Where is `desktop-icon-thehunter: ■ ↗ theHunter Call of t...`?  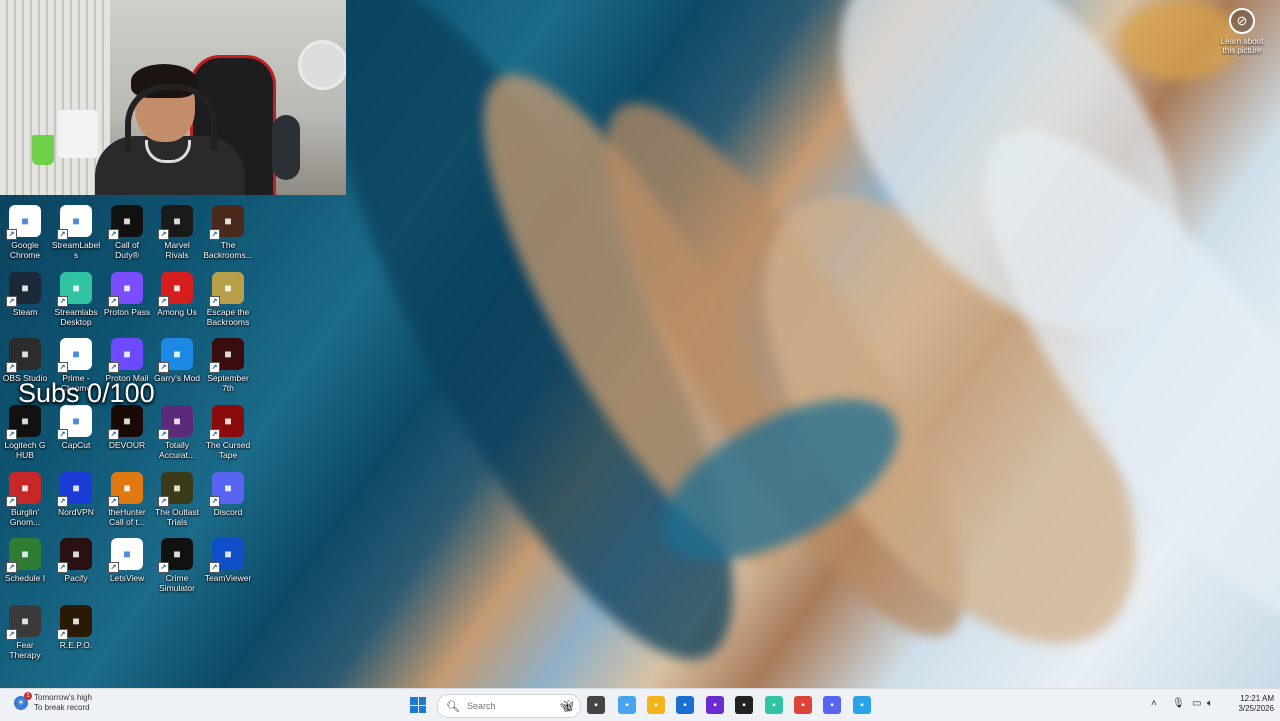
desktop-icon-thehunter: ■ ↗ theHunter Call of t... is located at coordinates (127, 499).